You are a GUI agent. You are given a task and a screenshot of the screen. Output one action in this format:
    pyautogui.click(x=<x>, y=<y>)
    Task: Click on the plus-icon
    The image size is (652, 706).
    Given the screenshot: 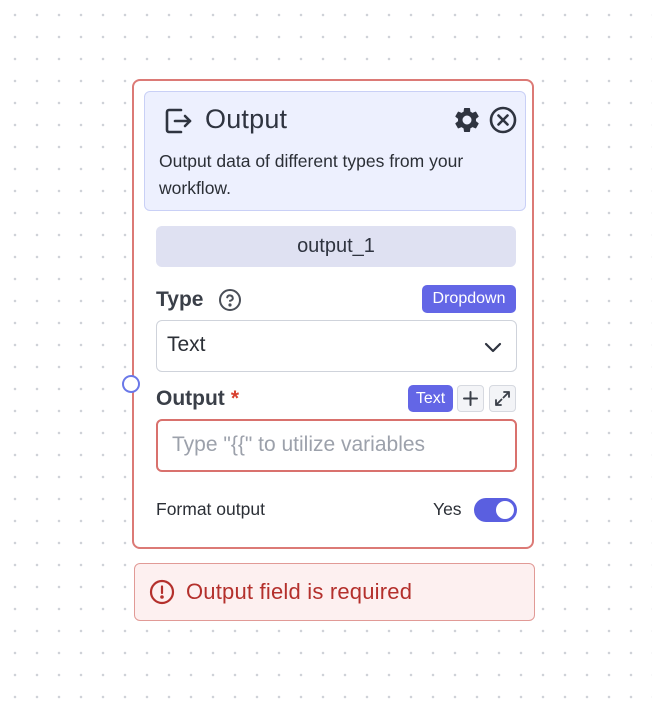 What is the action you would take?
    pyautogui.click(x=470, y=398)
    